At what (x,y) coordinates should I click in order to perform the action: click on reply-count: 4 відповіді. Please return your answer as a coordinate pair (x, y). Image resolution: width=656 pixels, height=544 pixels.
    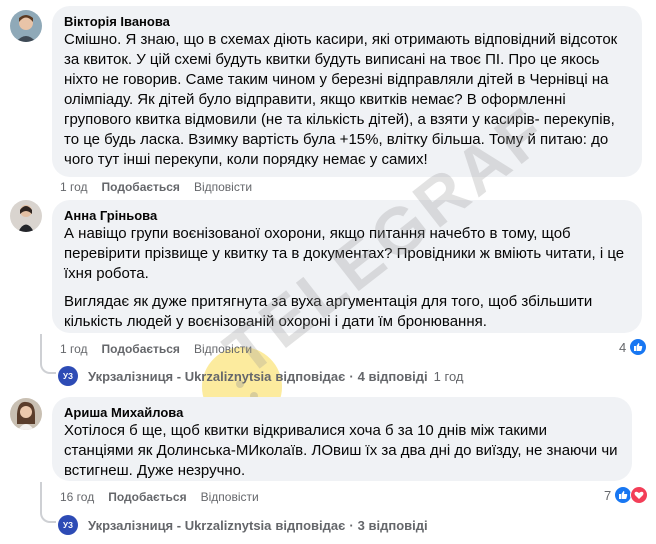
    Looking at the image, I should click on (392, 376).